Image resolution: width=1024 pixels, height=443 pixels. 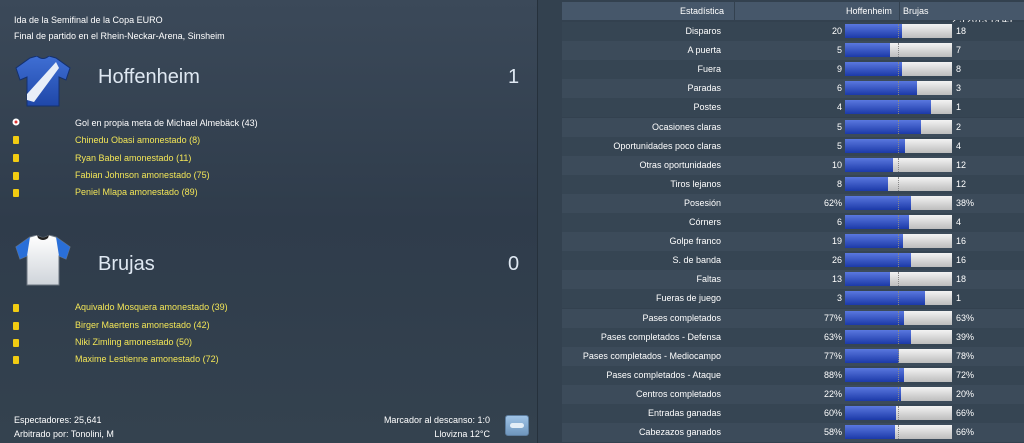 What do you see at coordinates (965, 203) in the screenshot?
I see `stat-away-value: 38%` at bounding box center [965, 203].